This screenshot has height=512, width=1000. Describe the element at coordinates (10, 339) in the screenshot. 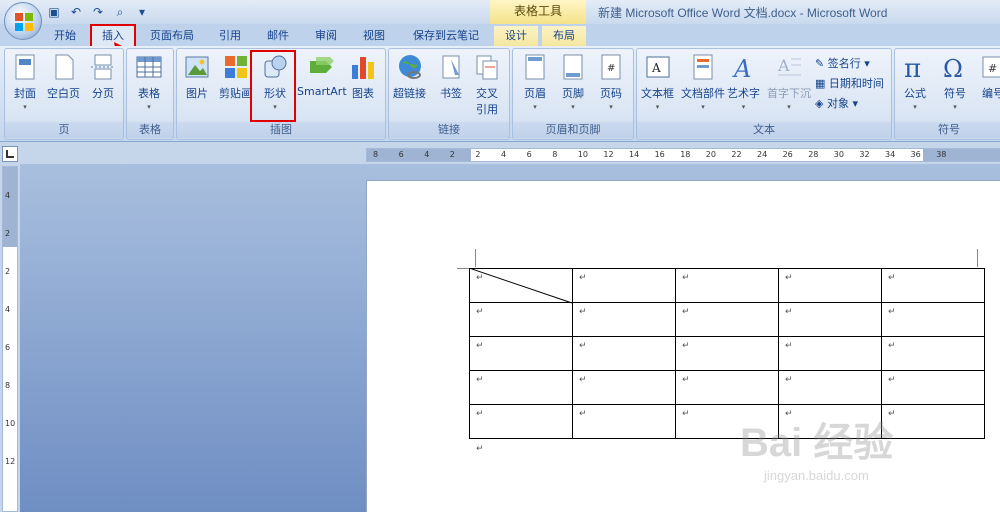

I see `vertical-ruler: 4 2 2 4 6 8 10 12` at that location.